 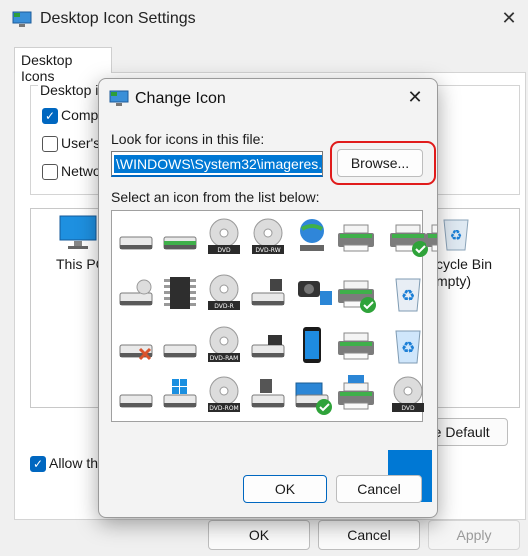 What do you see at coordinates (468, 432) in the screenshot?
I see `restore-default-button: re Default` at bounding box center [468, 432].